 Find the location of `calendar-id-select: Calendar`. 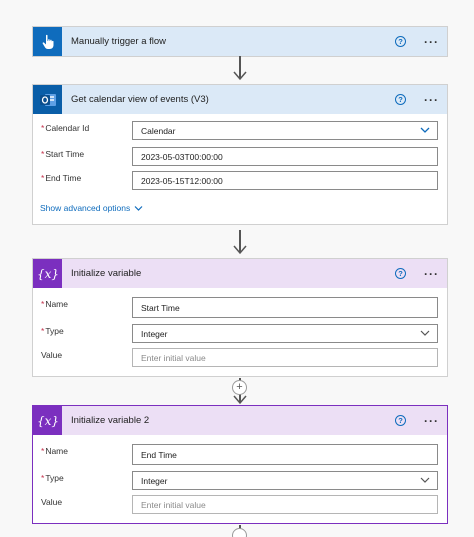

calendar-id-select: Calendar is located at coordinates (285, 130).